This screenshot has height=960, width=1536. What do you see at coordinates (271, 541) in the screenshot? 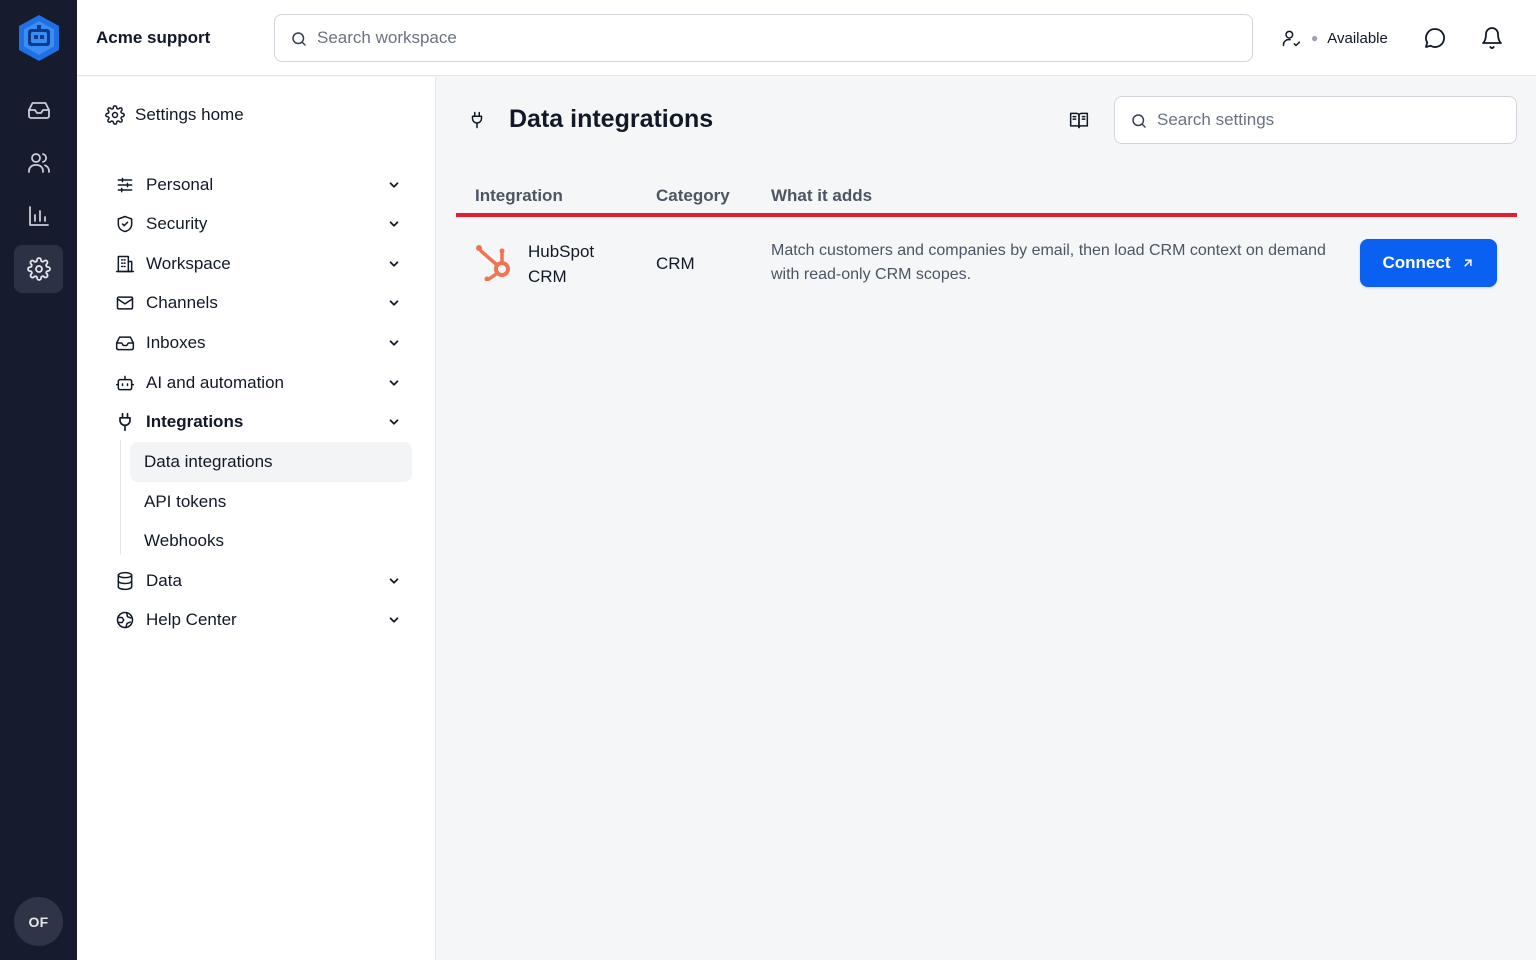
I see `nav-subitem-webhooks: Webhooks` at bounding box center [271, 541].